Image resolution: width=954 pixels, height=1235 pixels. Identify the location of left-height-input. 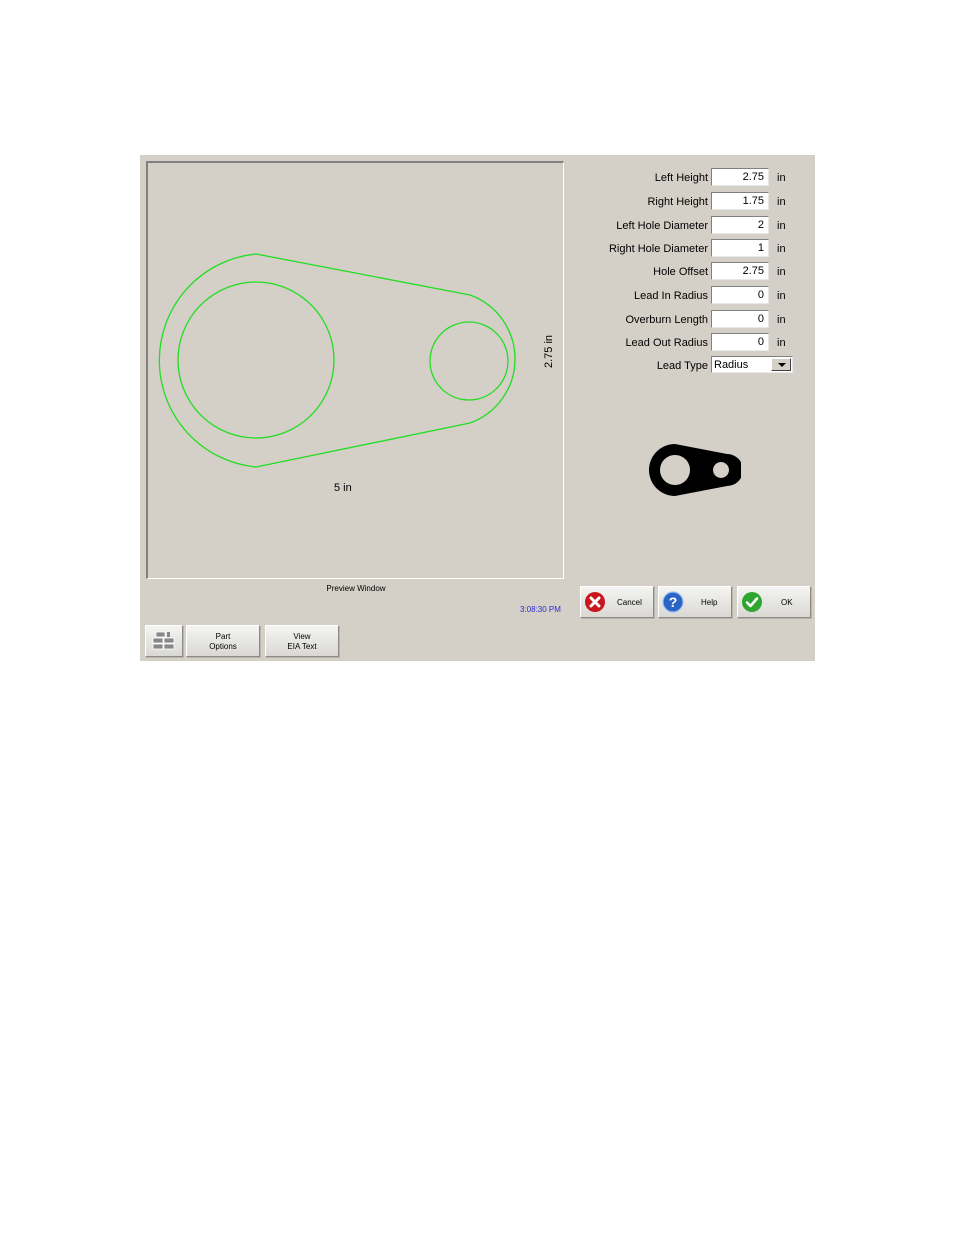
(740, 177).